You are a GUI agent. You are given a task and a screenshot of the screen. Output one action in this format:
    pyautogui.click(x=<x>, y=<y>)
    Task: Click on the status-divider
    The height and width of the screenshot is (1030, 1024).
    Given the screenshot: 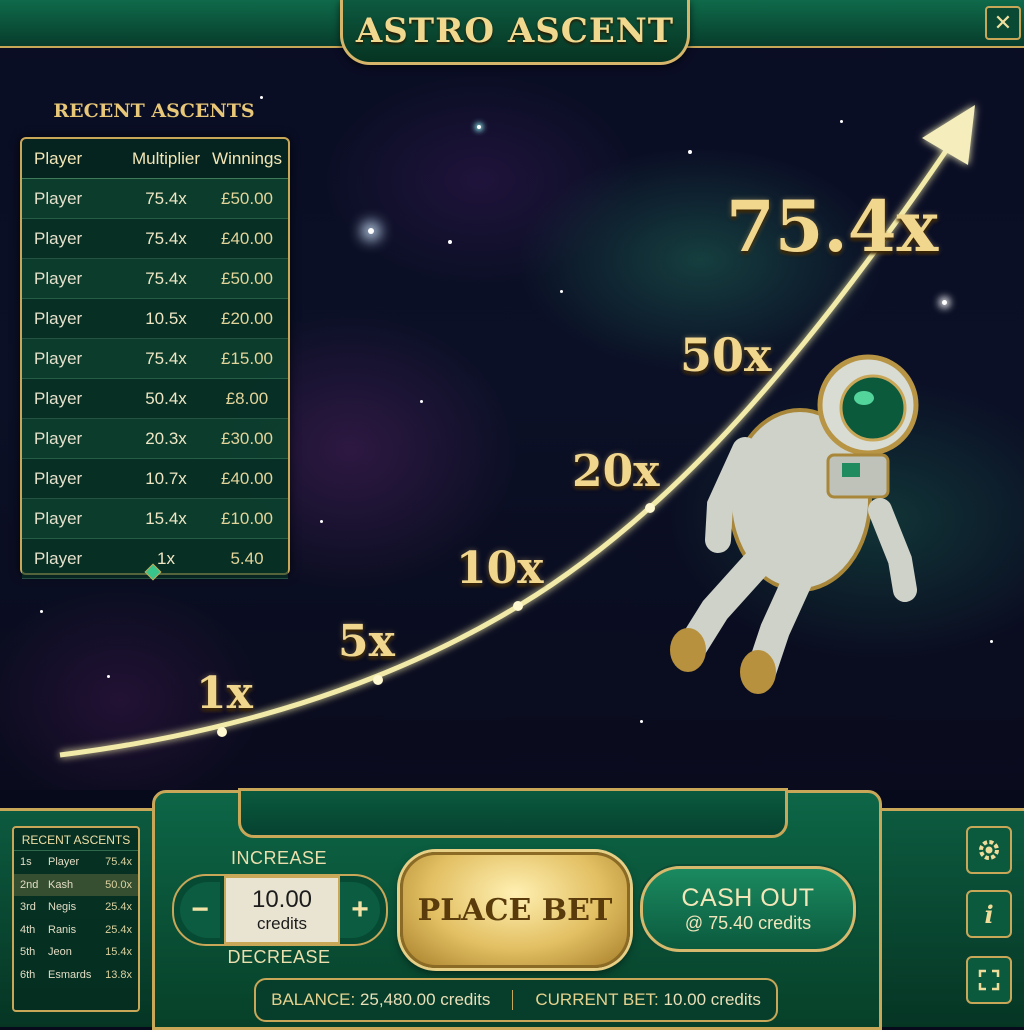 What is the action you would take?
    pyautogui.click(x=513, y=1000)
    